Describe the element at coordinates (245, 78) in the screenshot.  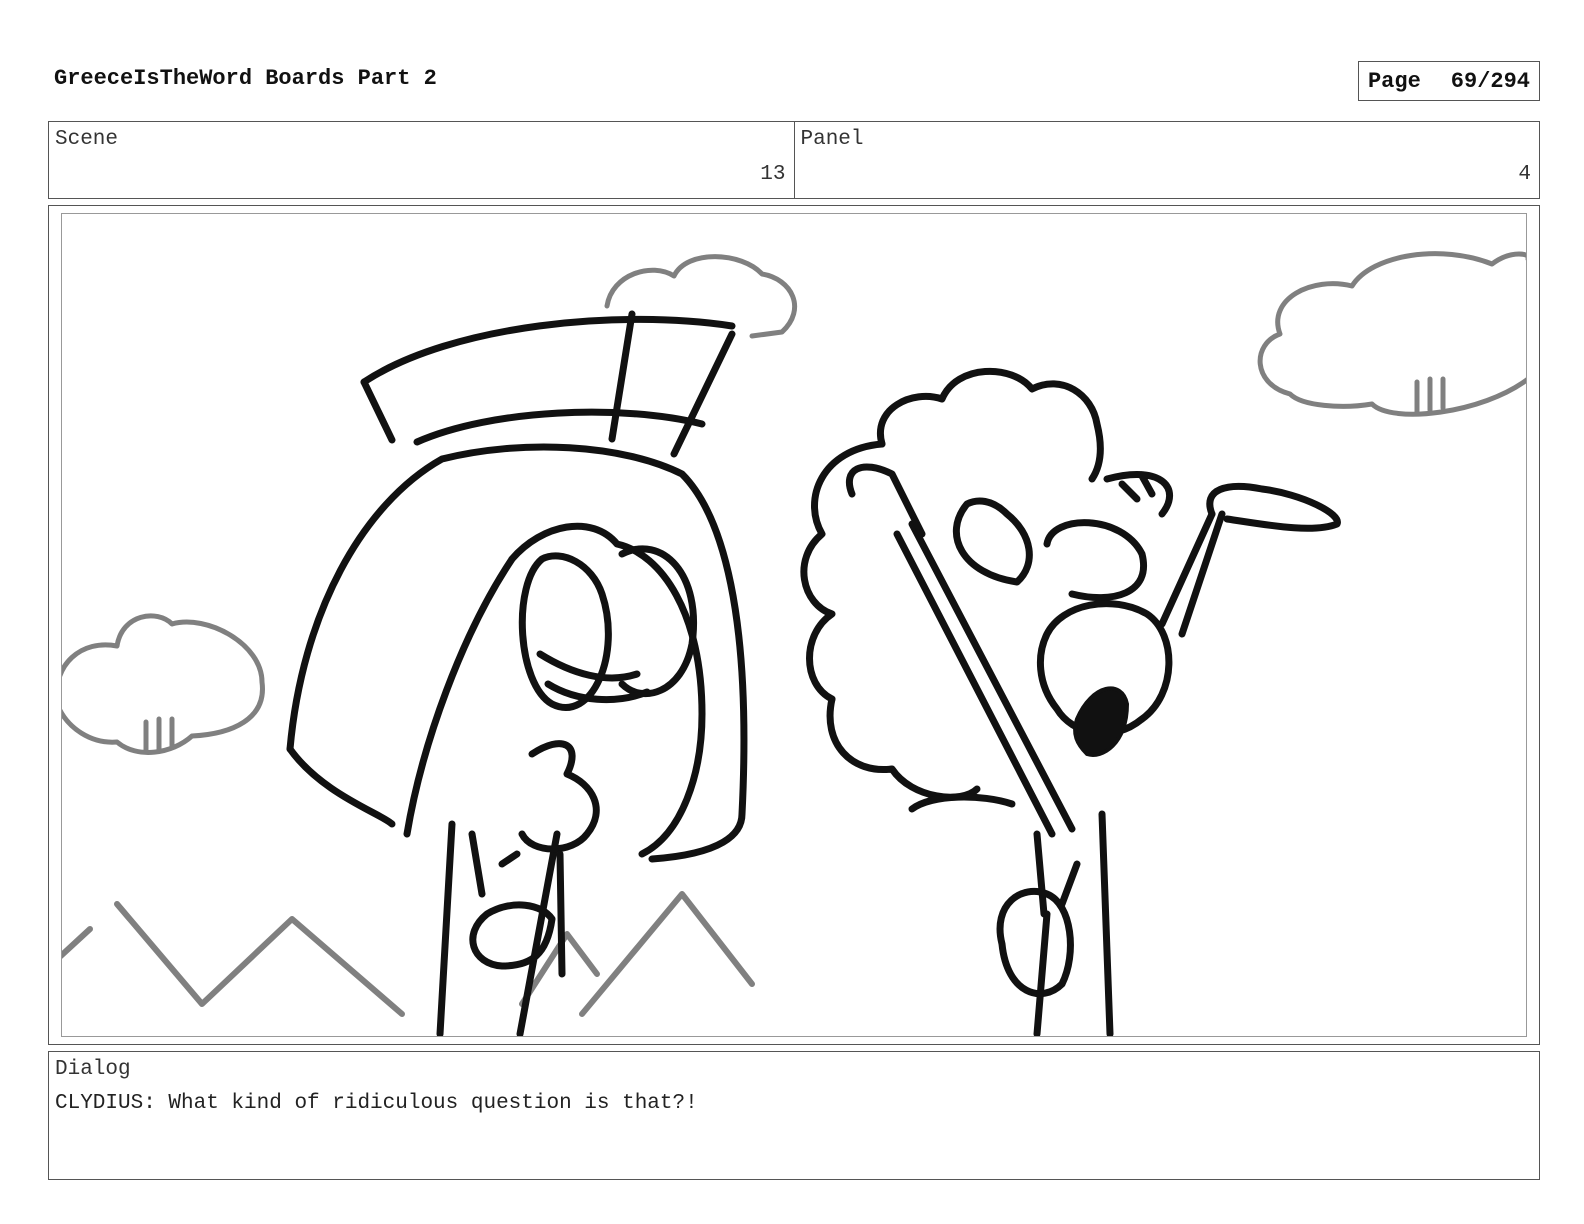
I see `document-title: GreeceIsTheWord Boards Part 2` at that location.